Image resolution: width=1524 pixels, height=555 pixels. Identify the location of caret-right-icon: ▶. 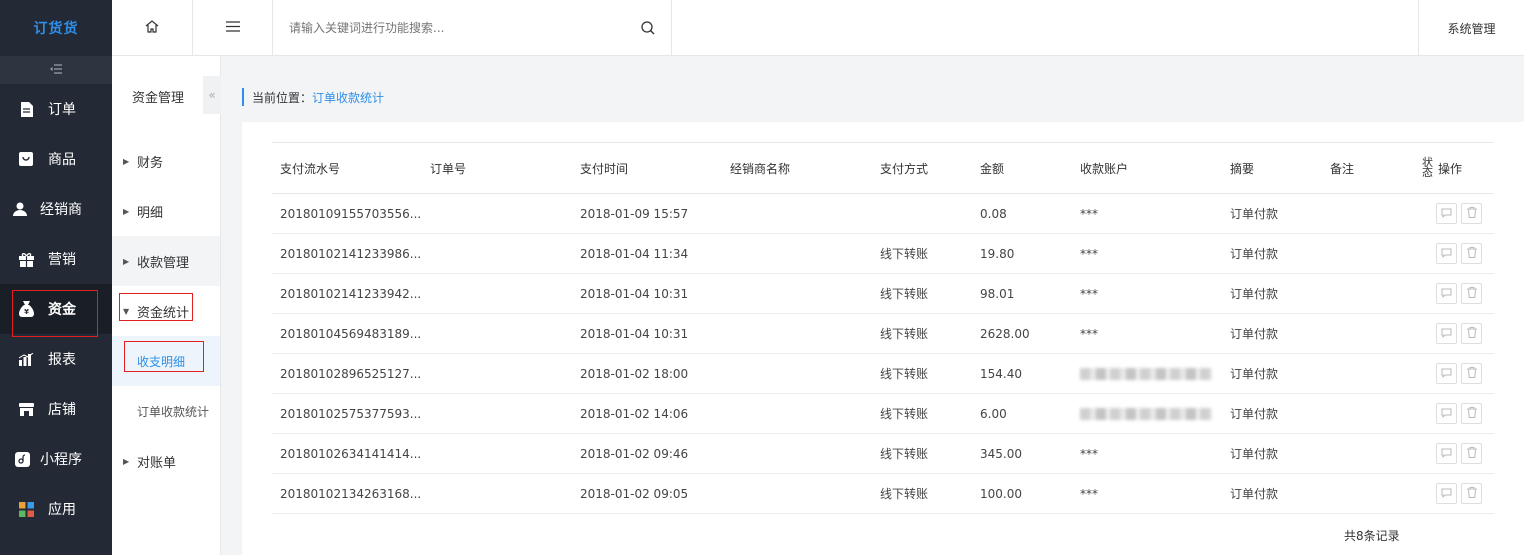
(126, 211).